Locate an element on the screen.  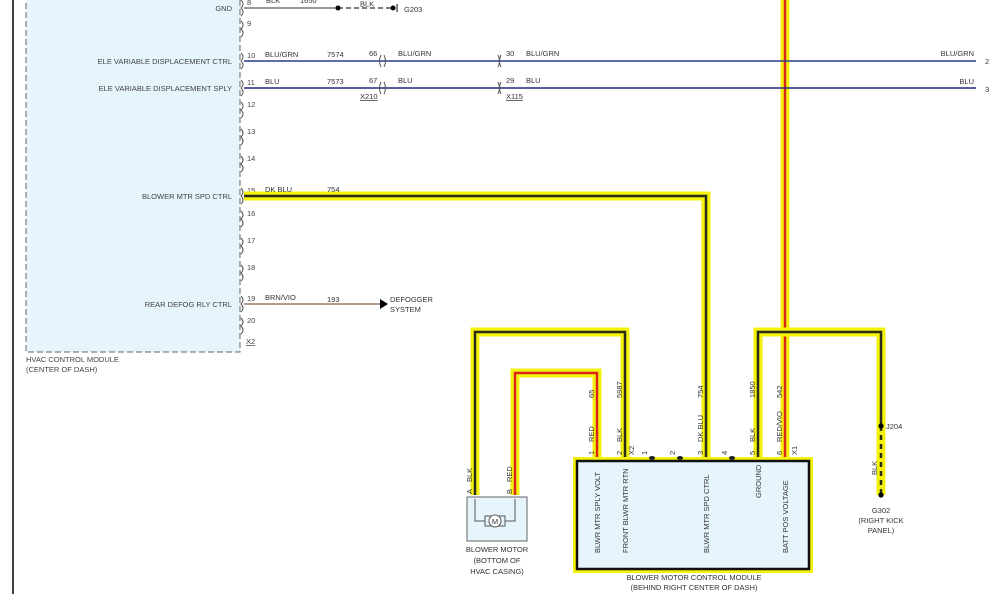
hvac-pin-9: 9 is located at coordinates (245, 28).